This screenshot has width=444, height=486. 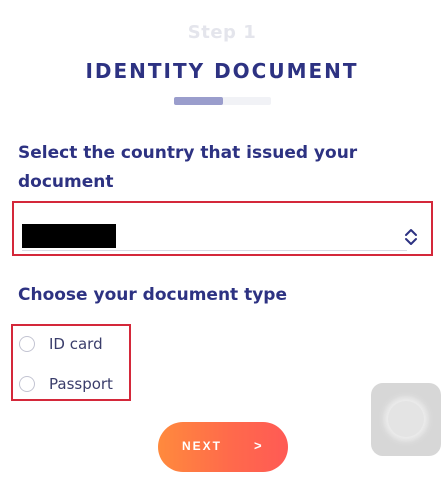 I want to click on select-underline, so click(x=214, y=250).